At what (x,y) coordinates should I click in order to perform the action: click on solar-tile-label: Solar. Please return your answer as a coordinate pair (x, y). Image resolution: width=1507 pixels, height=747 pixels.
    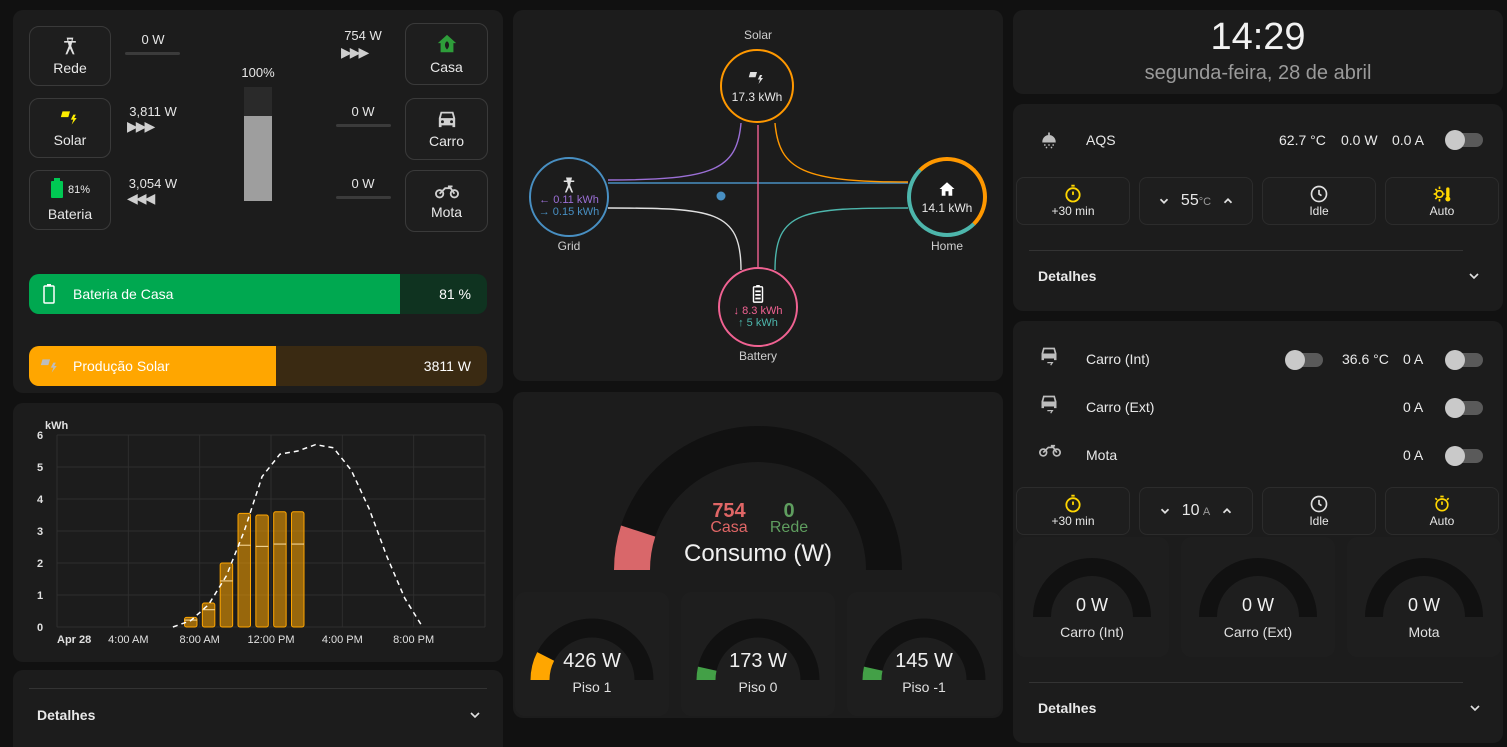
    Looking at the image, I should click on (70, 140).